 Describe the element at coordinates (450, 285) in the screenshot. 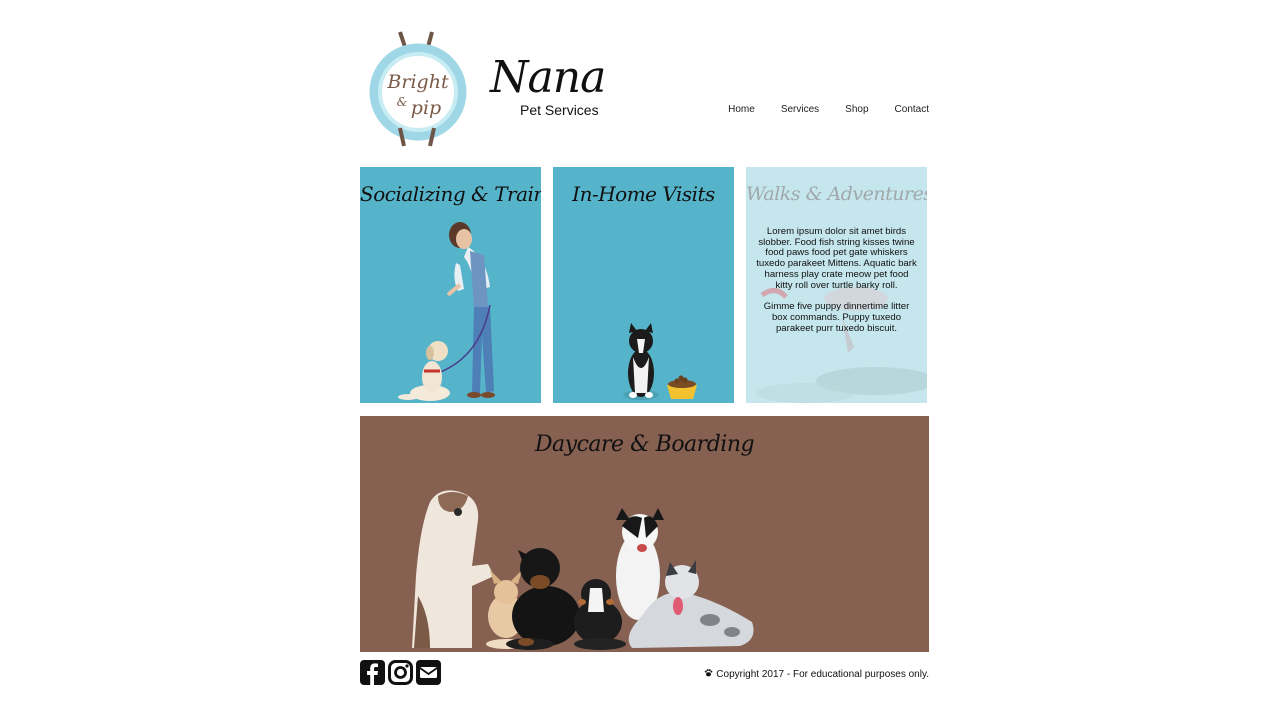

I see `service-tile-socializing-training: Socializing & Training` at that location.